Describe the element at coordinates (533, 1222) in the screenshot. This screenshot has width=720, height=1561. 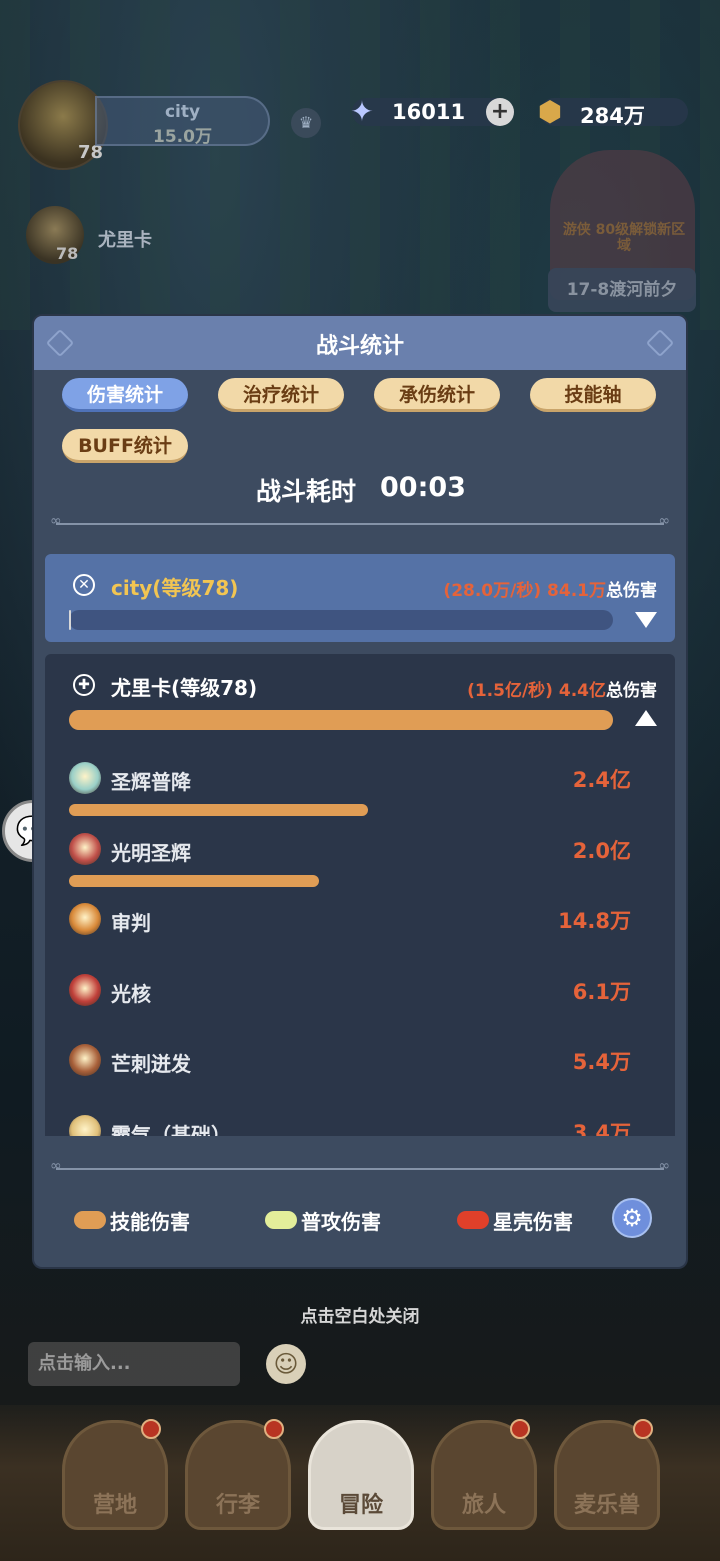
I see `legend-label: 星壳伤害` at that location.